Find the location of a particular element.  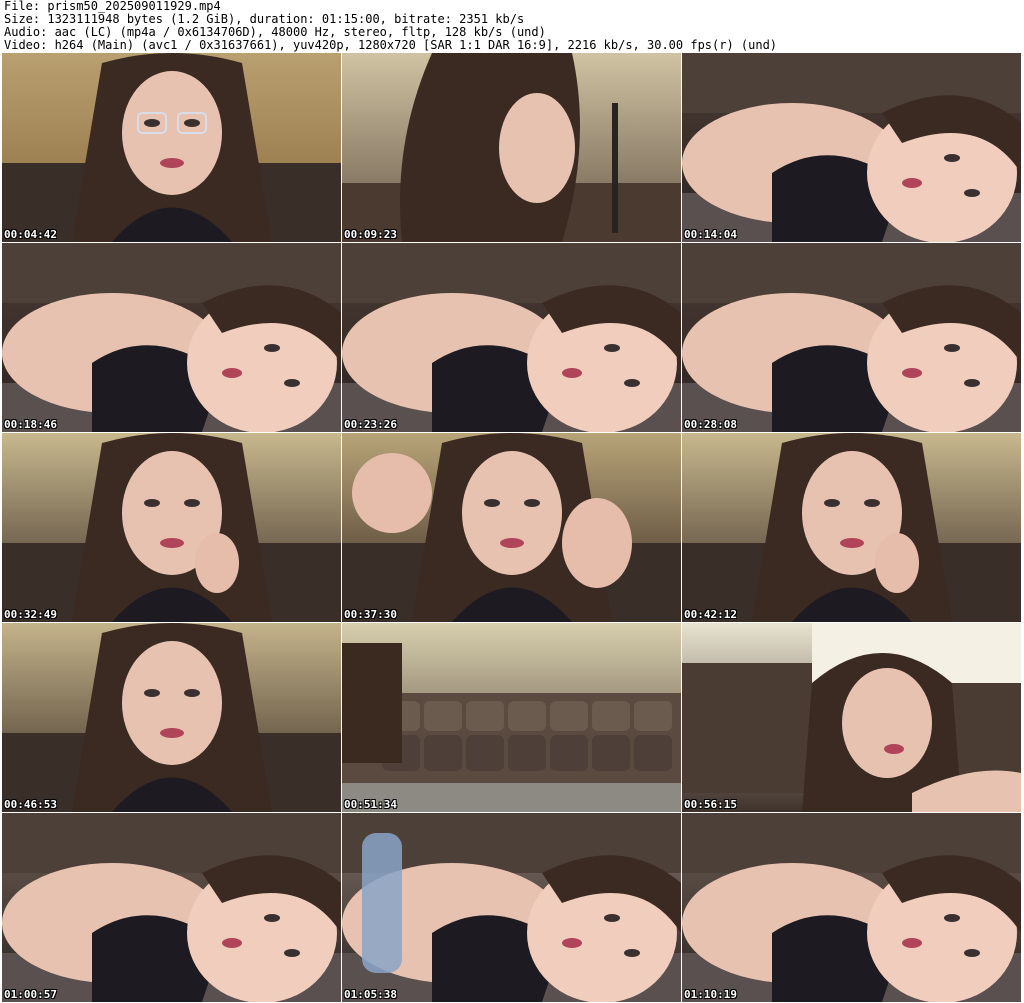

video-thumbnail: 00:42:12 is located at coordinates (851, 527).